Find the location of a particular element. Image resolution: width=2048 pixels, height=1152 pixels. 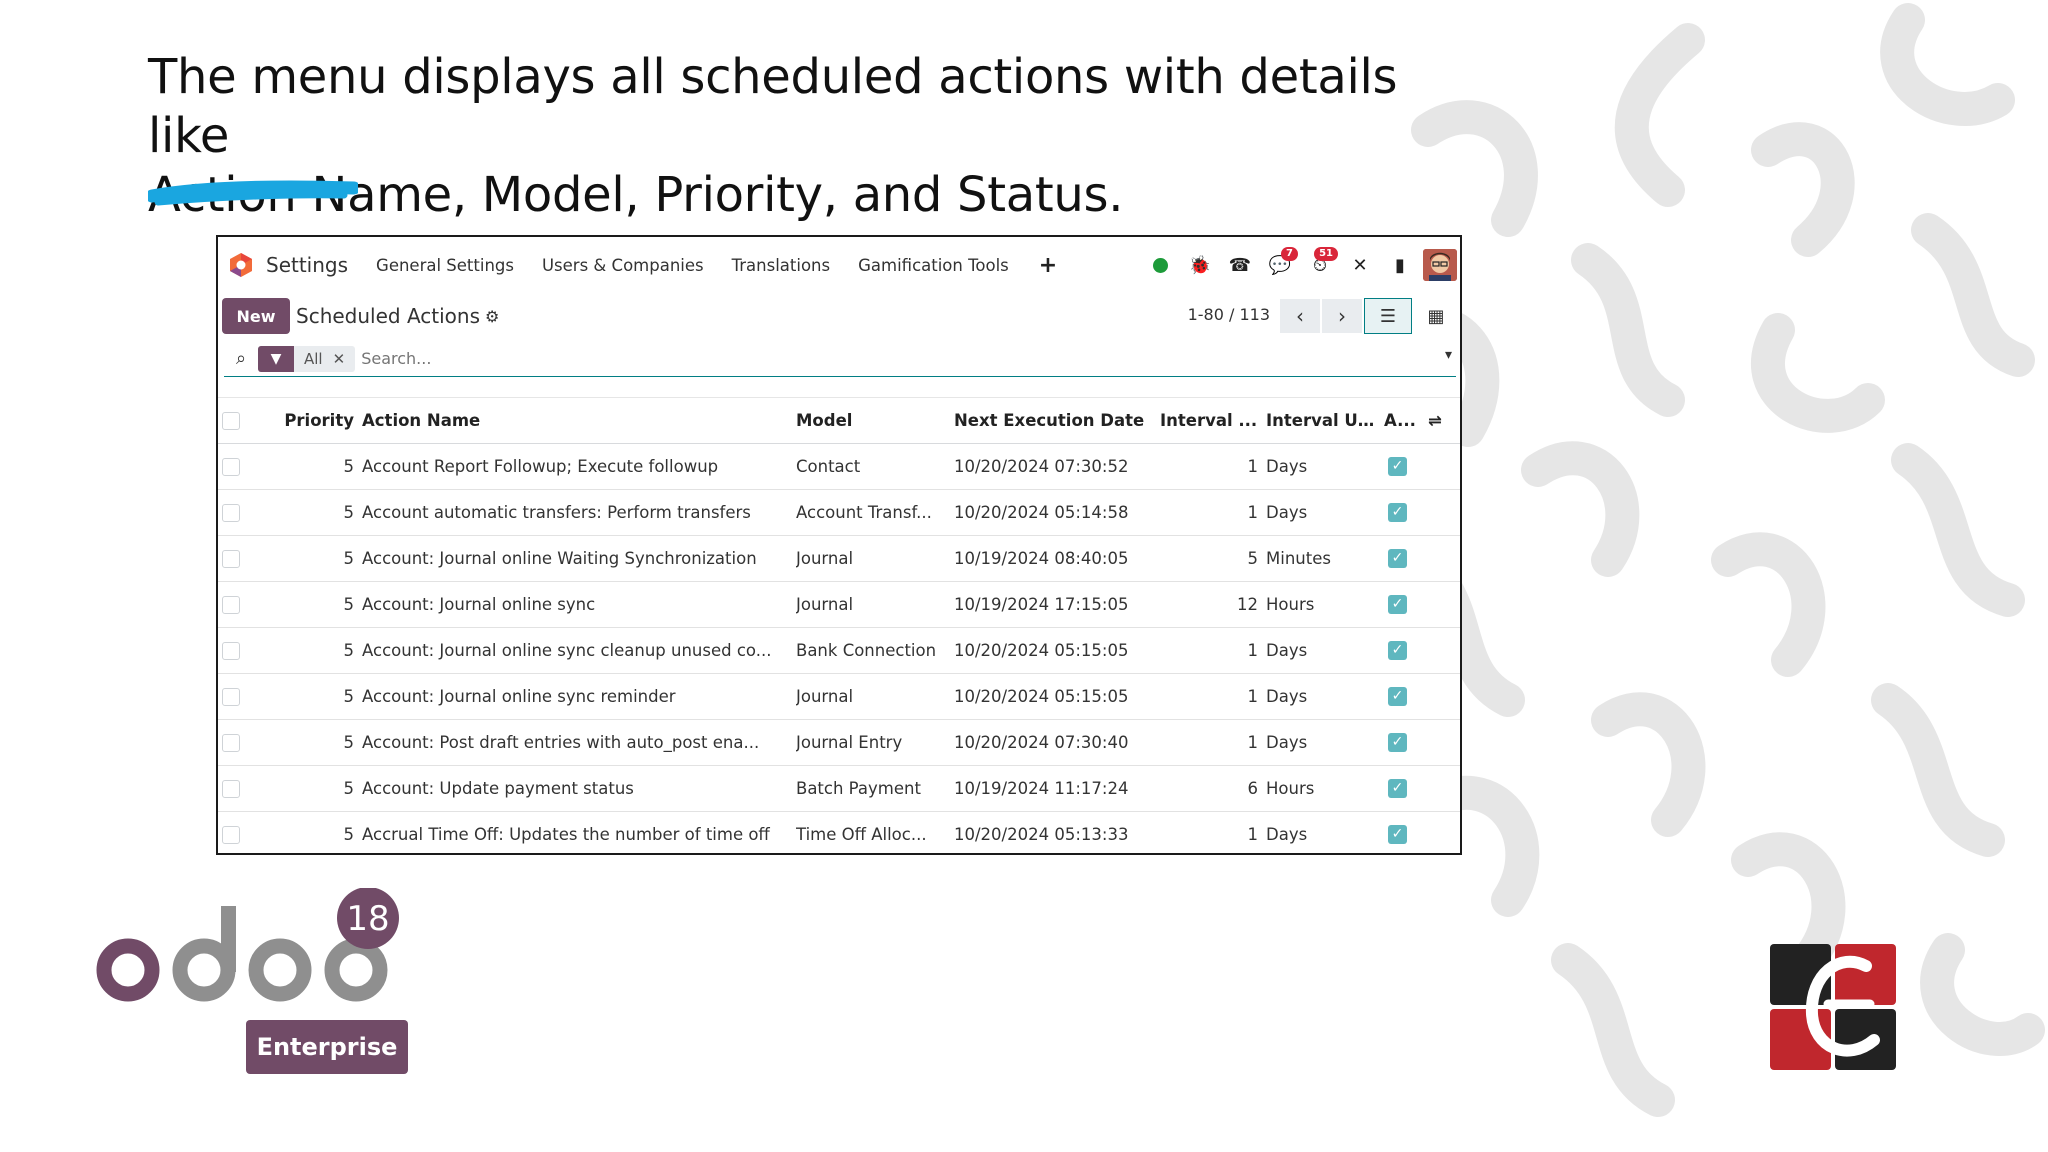

avatar-image is located at coordinates (1440, 265).